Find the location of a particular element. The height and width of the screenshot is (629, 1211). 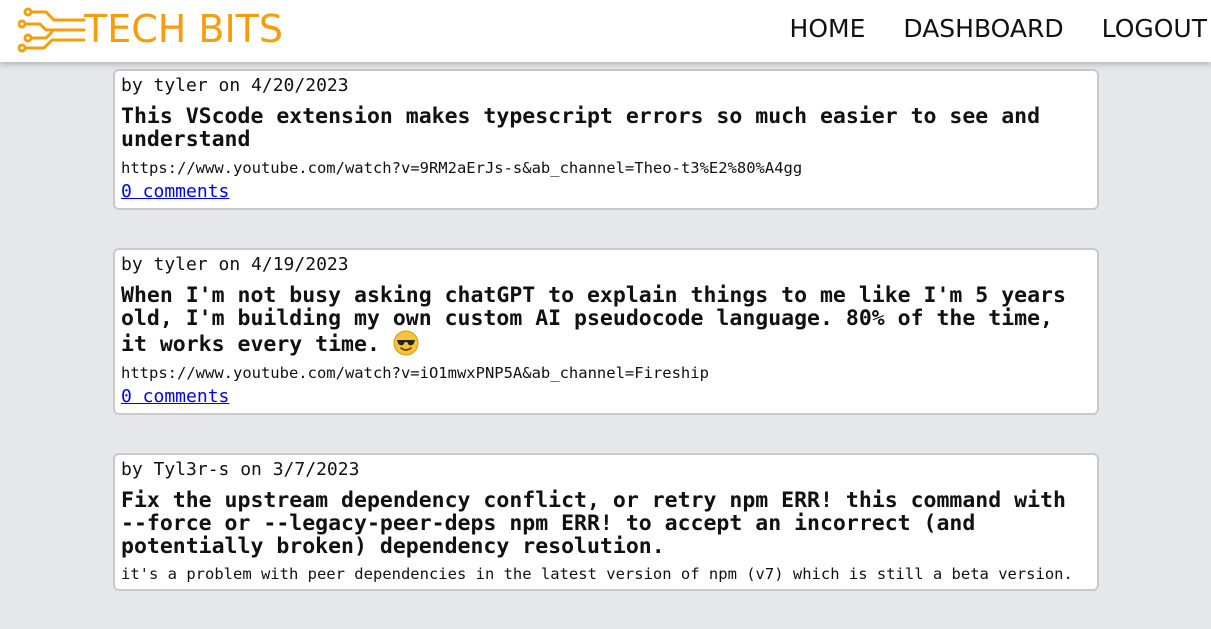

sunglasses-face-icon is located at coordinates (406, 343).